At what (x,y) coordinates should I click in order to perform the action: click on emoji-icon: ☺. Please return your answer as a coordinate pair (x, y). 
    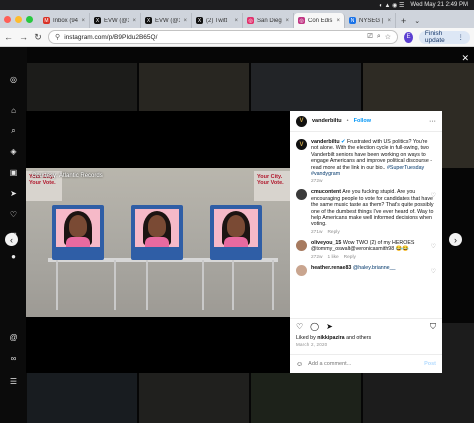
    Looking at the image, I should click on (299, 364).